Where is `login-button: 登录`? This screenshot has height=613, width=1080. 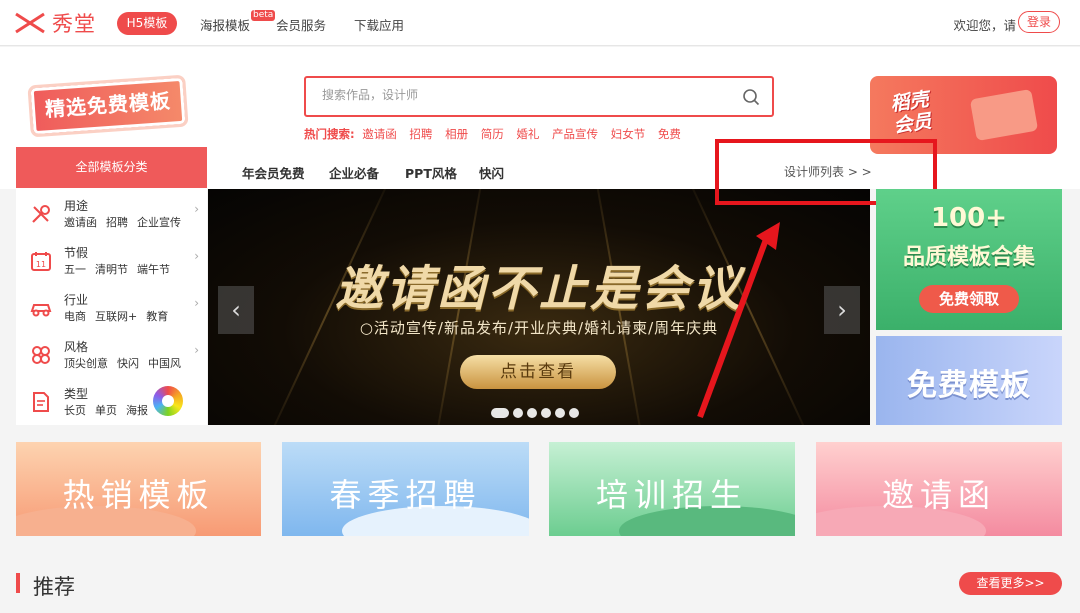
login-button: 登录 is located at coordinates (1039, 22).